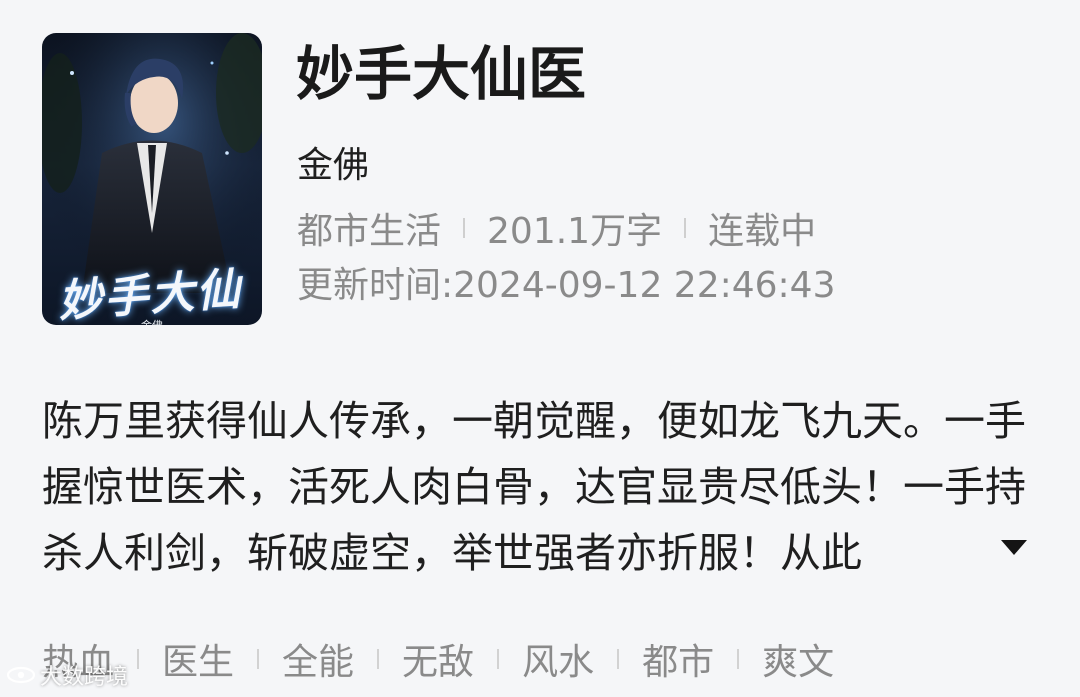 This screenshot has width=1080, height=697. What do you see at coordinates (198, 659) in the screenshot?
I see `tag-item: 医生` at bounding box center [198, 659].